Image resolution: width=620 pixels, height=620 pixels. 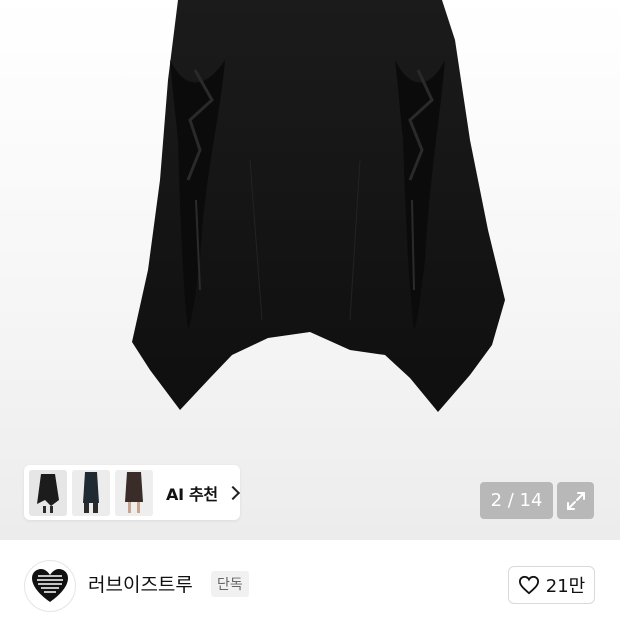 What do you see at coordinates (91, 492) in the screenshot?
I see `thumb-denim-skirt` at bounding box center [91, 492].